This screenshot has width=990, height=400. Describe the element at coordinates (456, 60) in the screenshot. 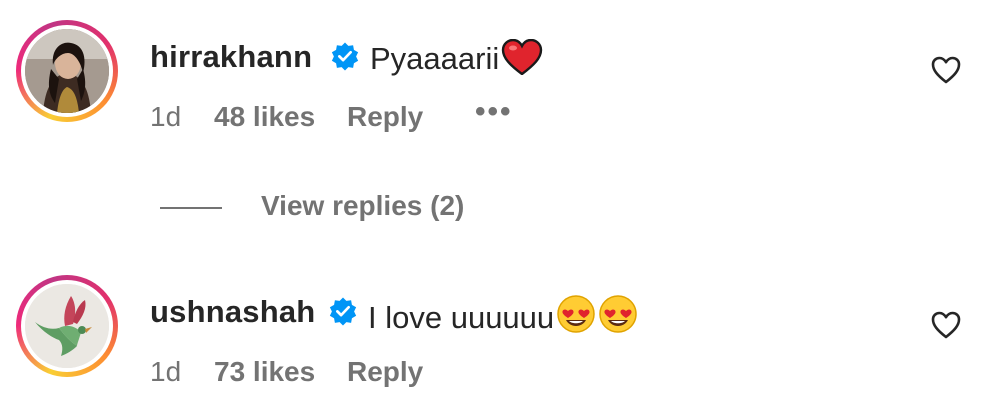

I see `comment-text: Pyaaaarii` at that location.